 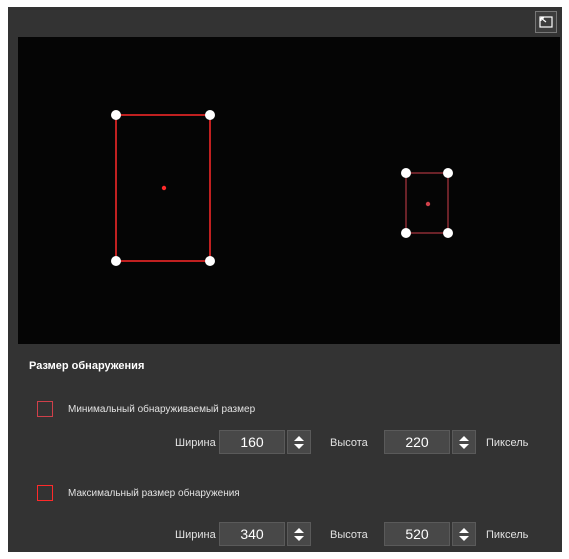 What do you see at coordinates (210, 115) in the screenshot?
I see `max-frame-handle-top-right` at bounding box center [210, 115].